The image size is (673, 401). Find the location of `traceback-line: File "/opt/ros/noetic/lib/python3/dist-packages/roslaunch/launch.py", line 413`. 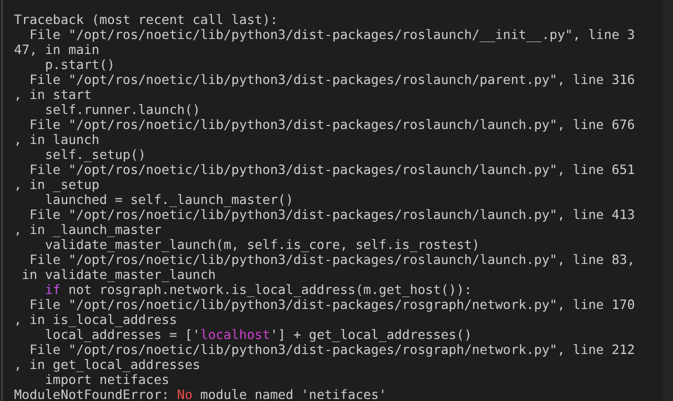

traceback-line: File "/opt/ros/noetic/lib/python3/dist-packages/roslaunch/launch.py", line 413 is located at coordinates (331, 215).